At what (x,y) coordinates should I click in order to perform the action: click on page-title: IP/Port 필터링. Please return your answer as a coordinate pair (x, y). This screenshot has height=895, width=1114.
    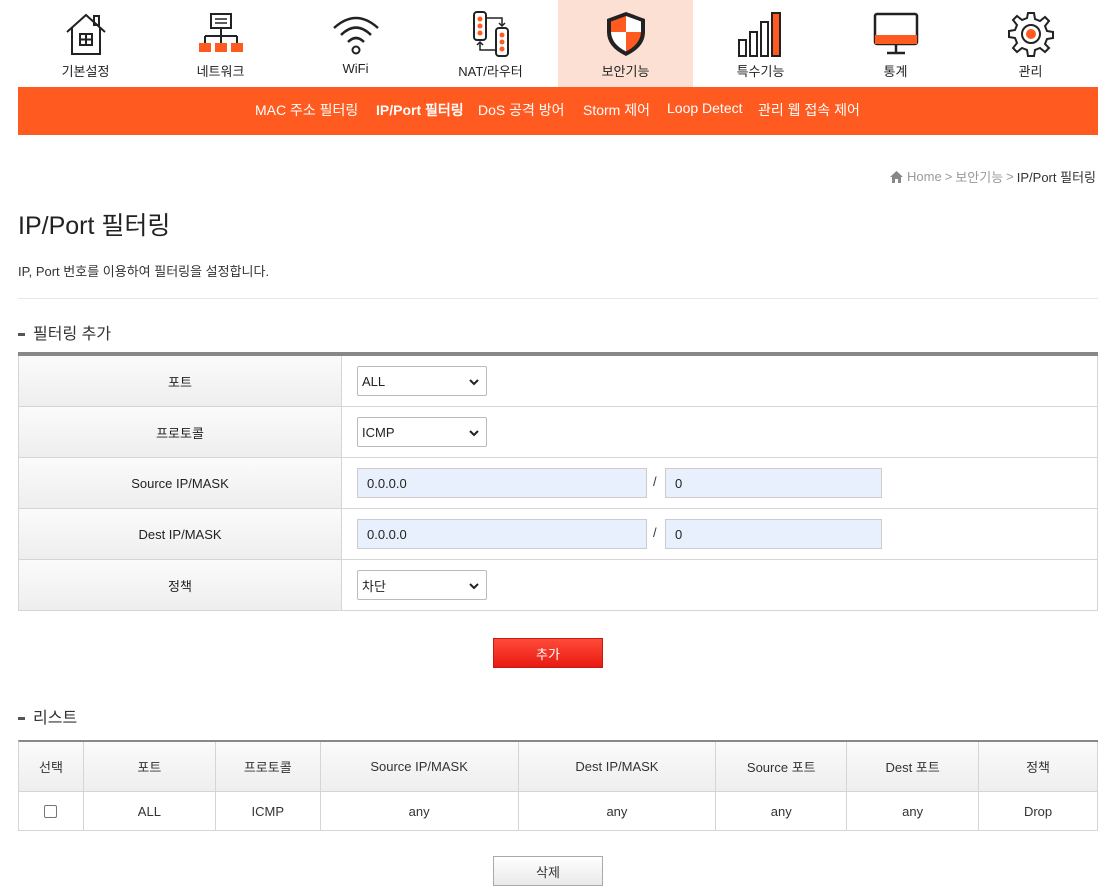
    Looking at the image, I should click on (94, 226).